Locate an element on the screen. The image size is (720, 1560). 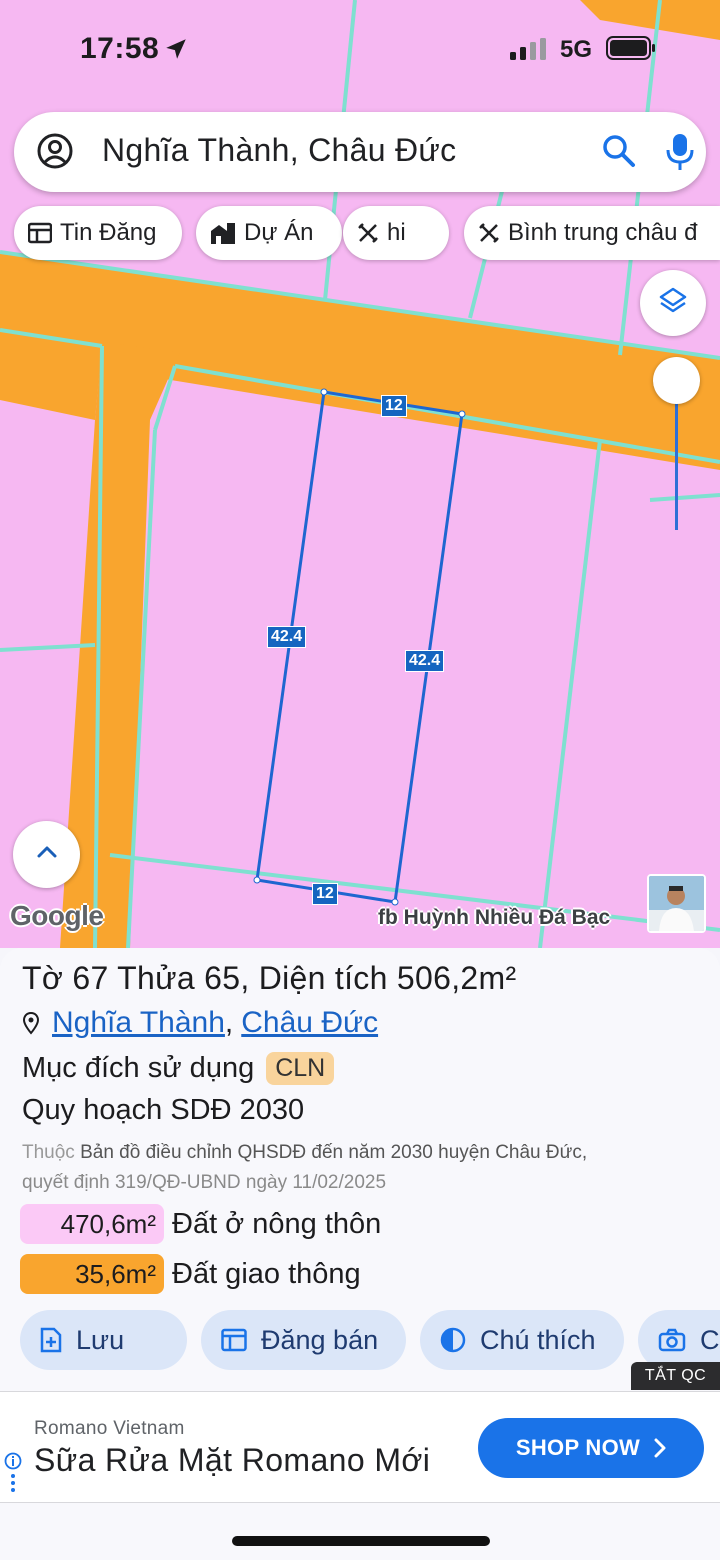
cta-label: SHOP NOW is located at coordinates (578, 1447).